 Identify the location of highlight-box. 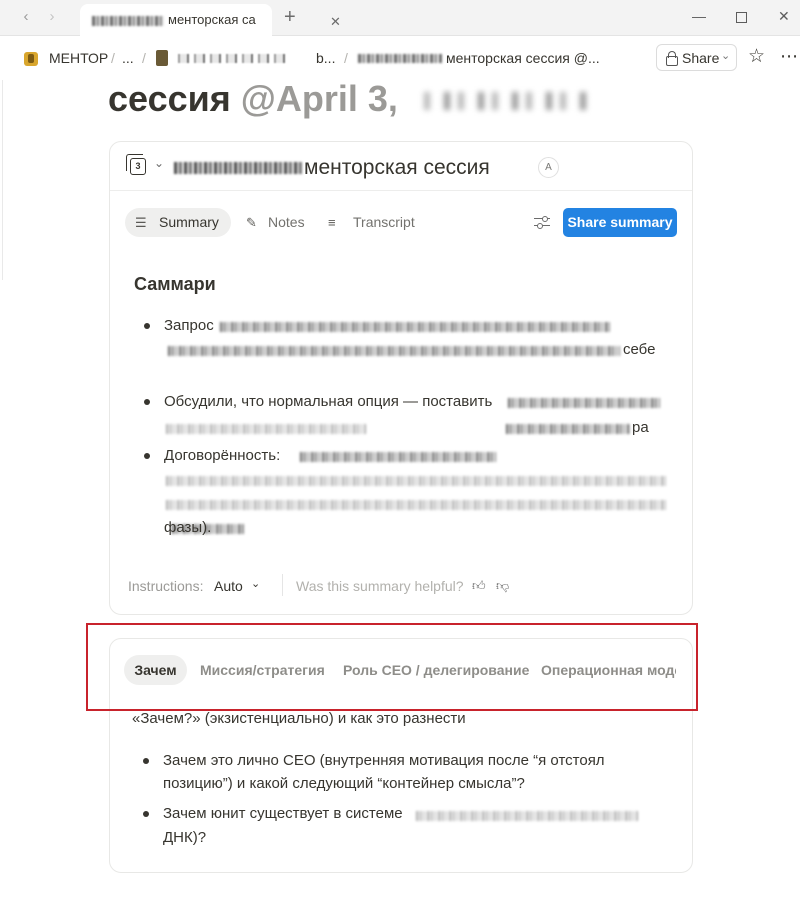
(392, 667).